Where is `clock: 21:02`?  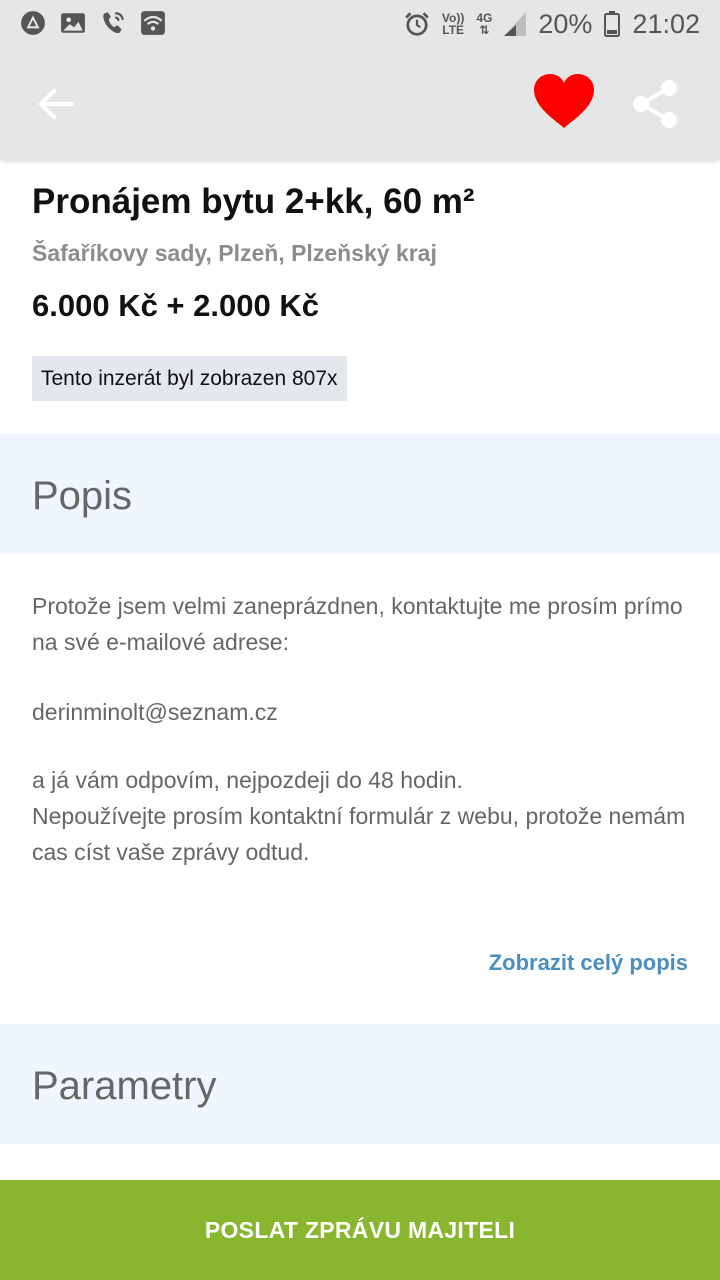 clock: 21:02 is located at coordinates (666, 23).